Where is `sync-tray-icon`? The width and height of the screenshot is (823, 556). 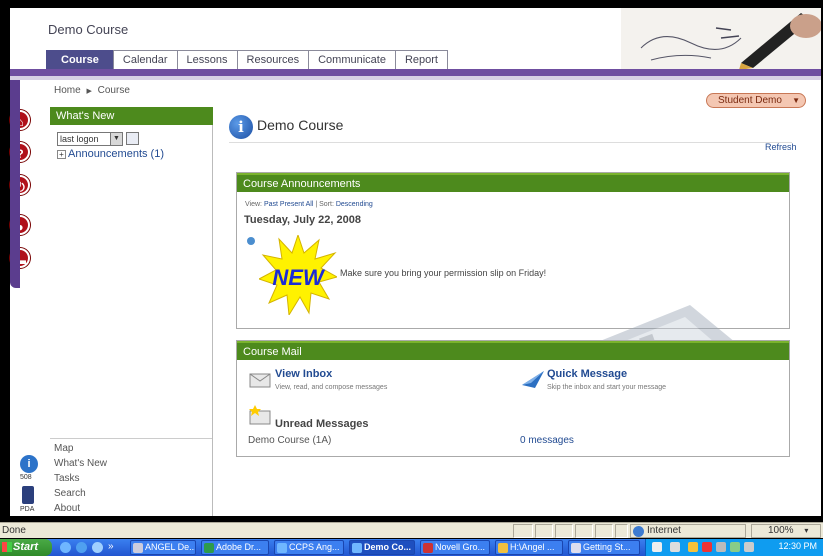
sync-tray-icon is located at coordinates (735, 547).